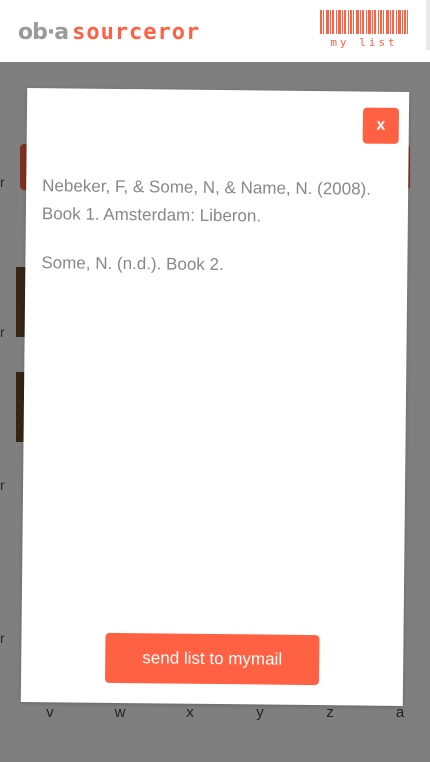  What do you see at coordinates (364, 42) in the screenshot?
I see `my-list-label: my list` at bounding box center [364, 42].